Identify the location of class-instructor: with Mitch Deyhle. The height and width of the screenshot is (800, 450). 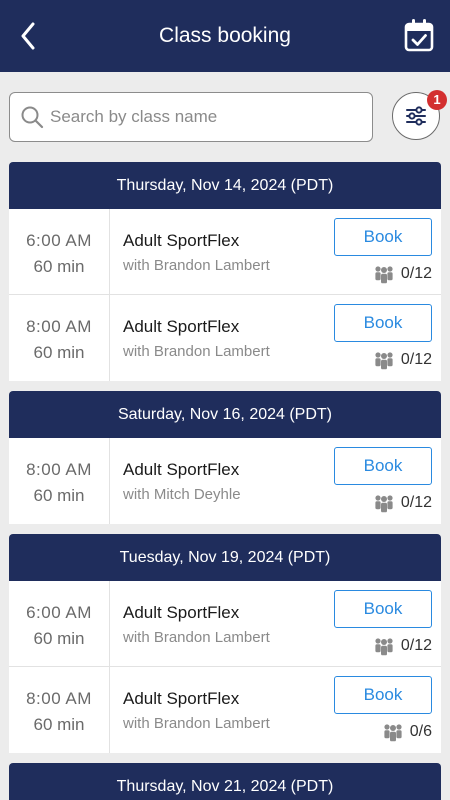
(182, 494).